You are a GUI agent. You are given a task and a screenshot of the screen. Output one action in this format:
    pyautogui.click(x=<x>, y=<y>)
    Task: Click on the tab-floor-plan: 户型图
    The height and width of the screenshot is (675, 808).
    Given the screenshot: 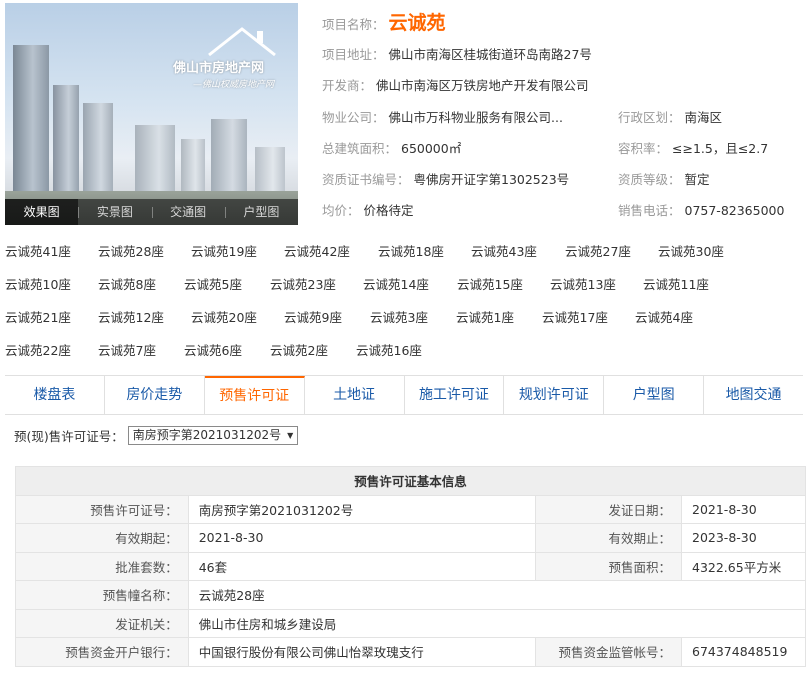 What is the action you would take?
    pyautogui.click(x=654, y=395)
    